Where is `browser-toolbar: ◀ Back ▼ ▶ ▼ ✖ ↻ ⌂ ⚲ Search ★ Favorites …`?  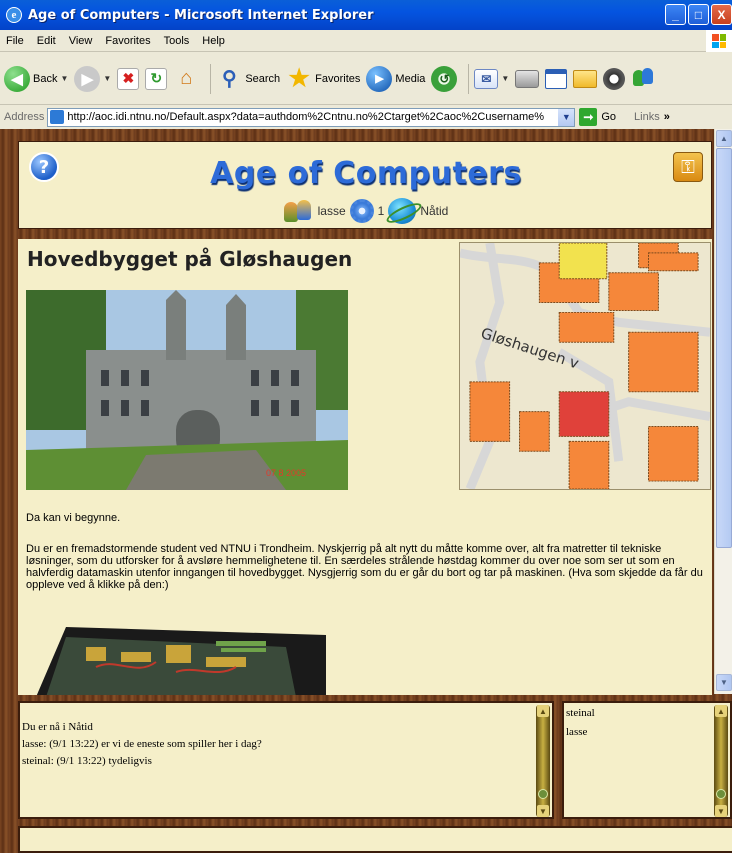
browser-toolbar: ◀ Back ▼ ▶ ▼ ✖ ↻ ⌂ ⚲ Search ★ Favorites … is located at coordinates (366, 79).